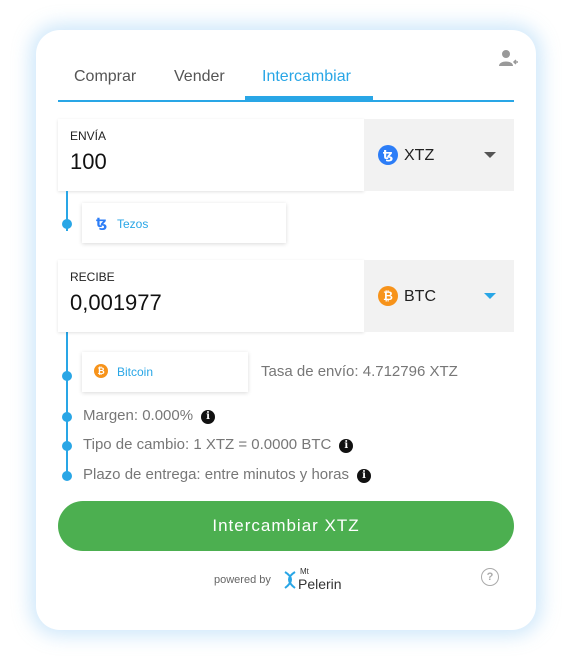 Image resolution: width=572 pixels, height=662 pixels. Describe the element at coordinates (286, 526) in the screenshot. I see `exchange-button: Intercambiar XTZ` at that location.